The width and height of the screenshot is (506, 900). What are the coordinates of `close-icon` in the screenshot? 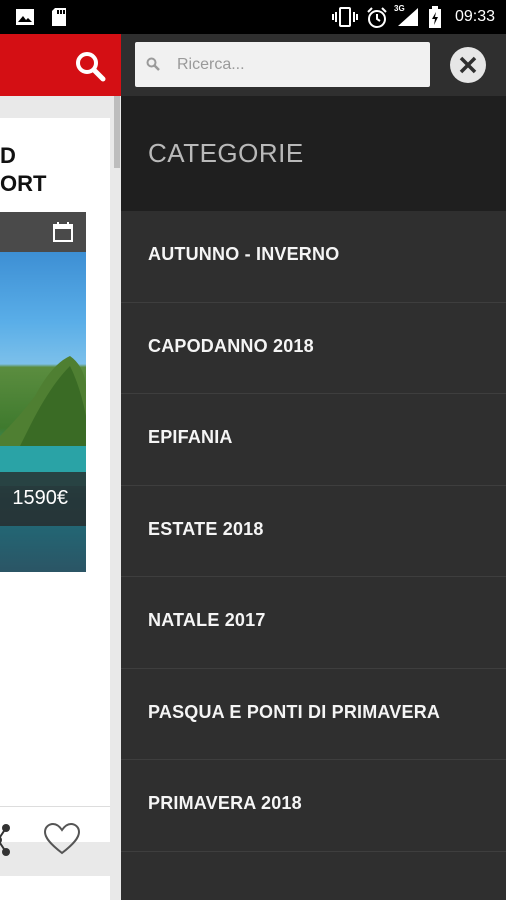 It's located at (468, 65).